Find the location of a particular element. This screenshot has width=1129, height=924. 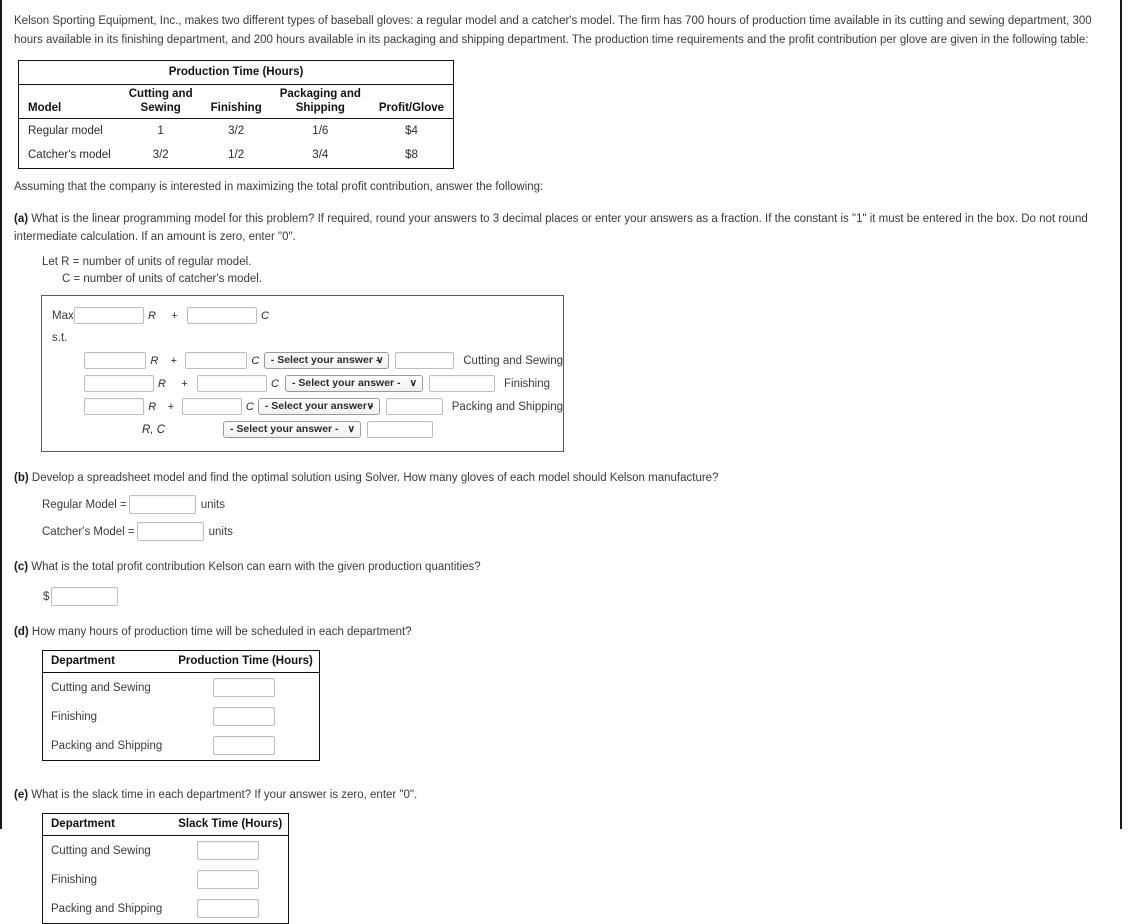

cell-finishing: 1/2 is located at coordinates (236, 155).